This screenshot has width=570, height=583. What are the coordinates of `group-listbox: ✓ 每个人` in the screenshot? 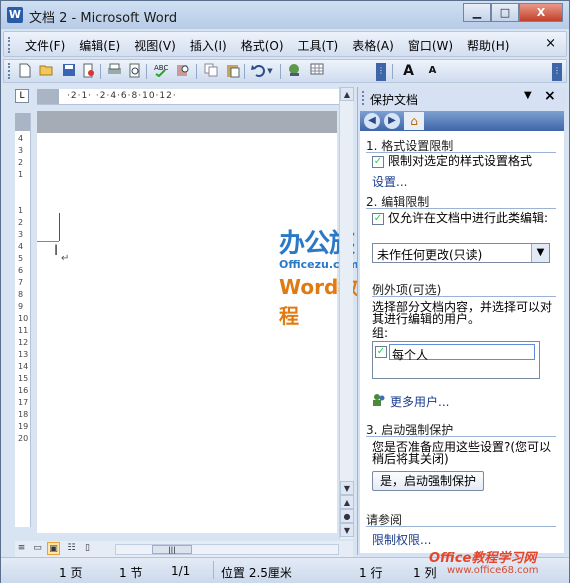 It's located at (456, 360).